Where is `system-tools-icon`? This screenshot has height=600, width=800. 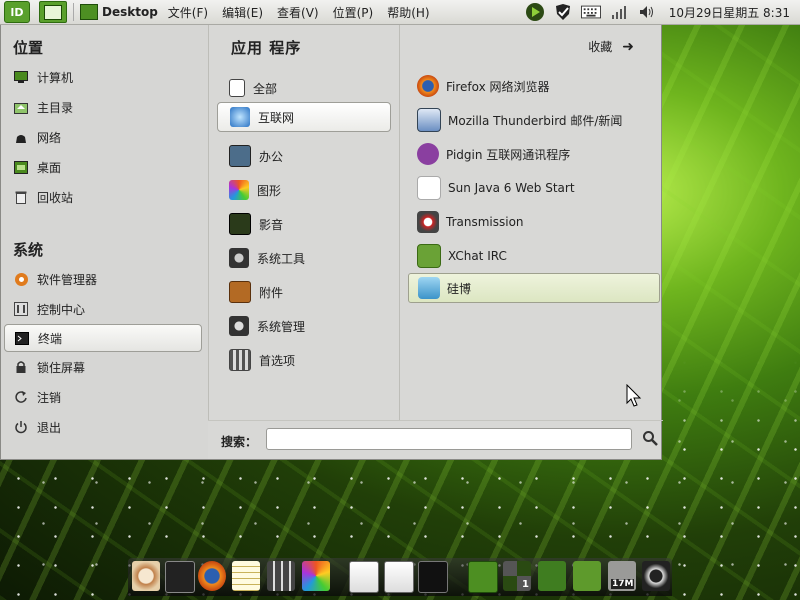
system-tools-icon is located at coordinates (239, 258).